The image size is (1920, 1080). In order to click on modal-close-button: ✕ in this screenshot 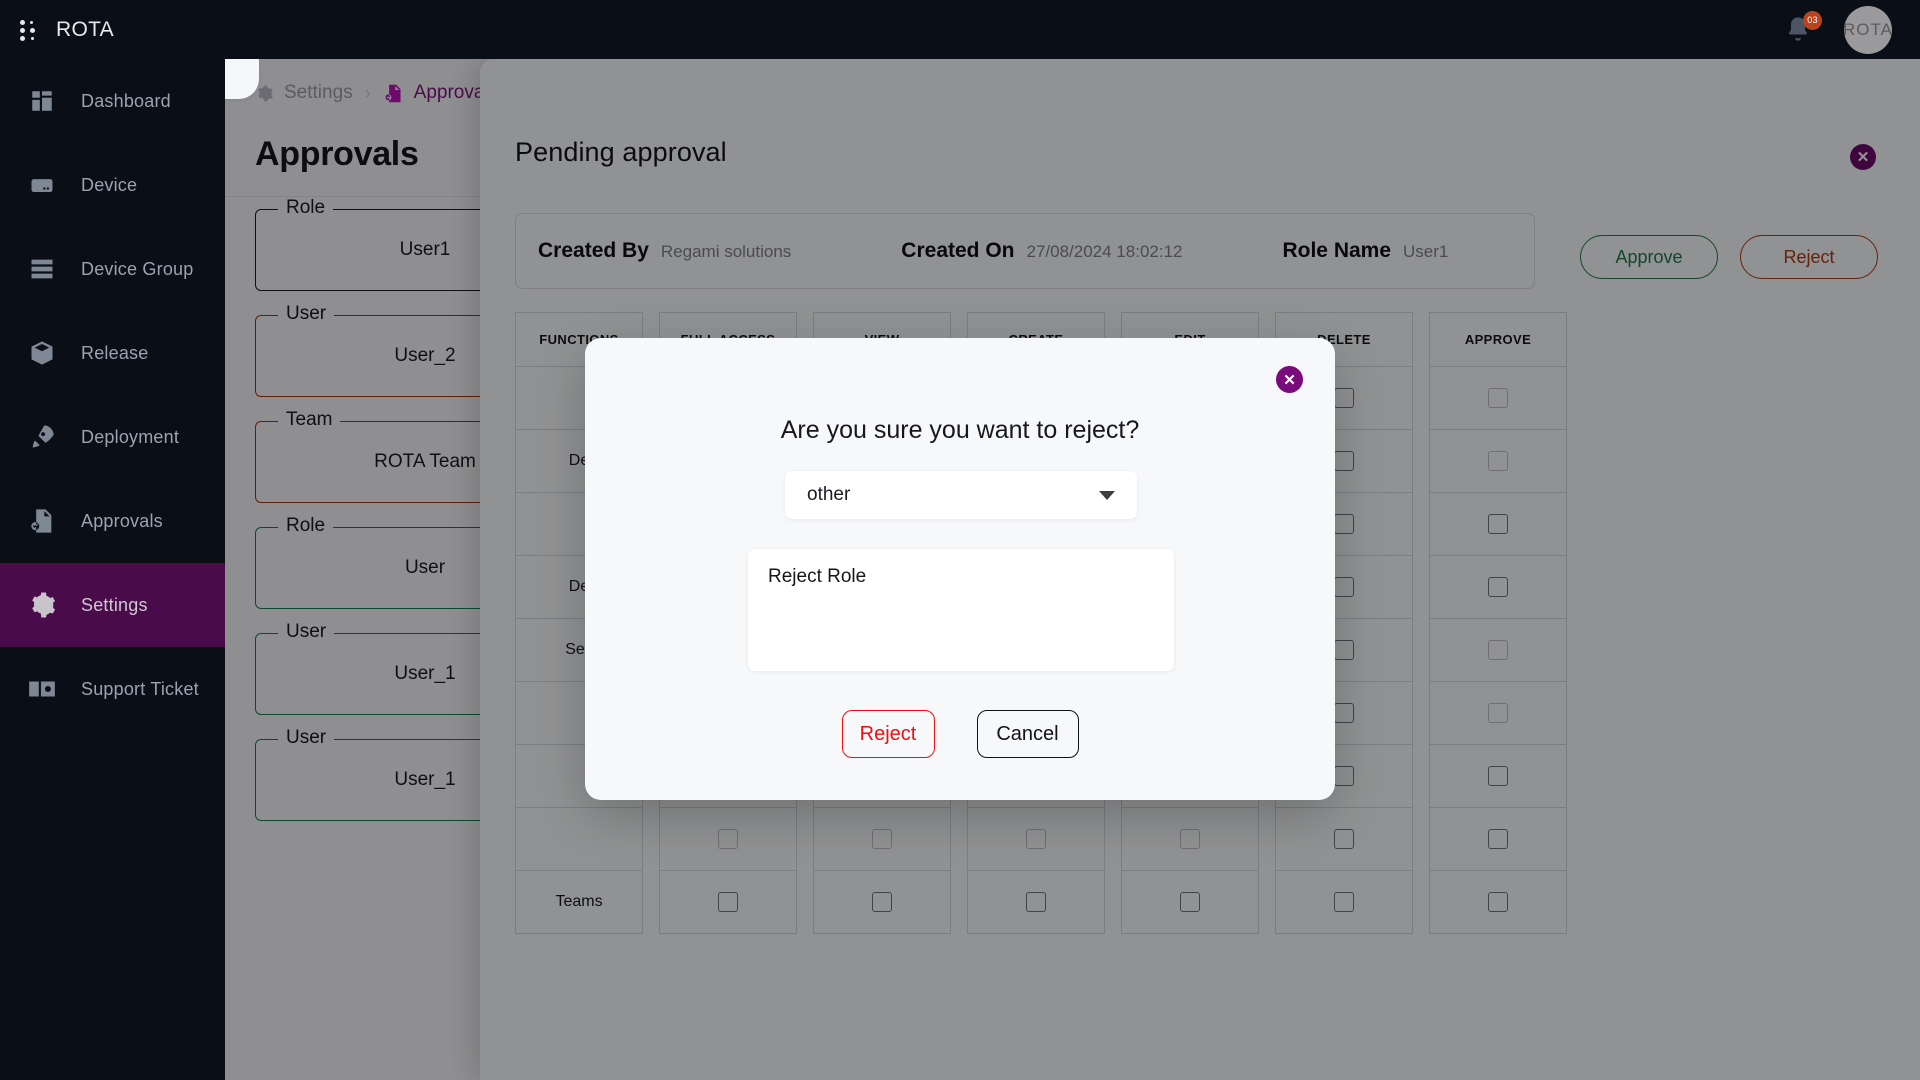, I will do `click(1289, 379)`.